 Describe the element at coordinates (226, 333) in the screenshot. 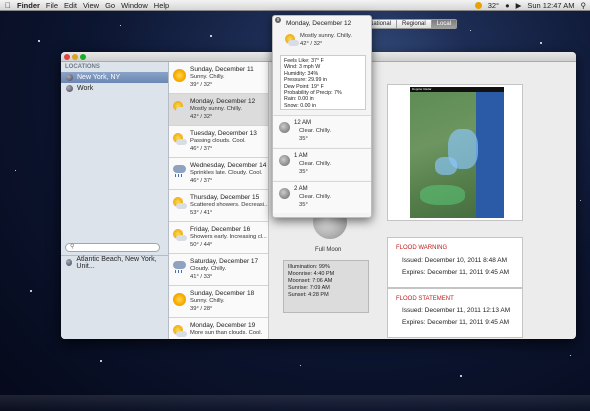

I see `day-description: More sun than clouds. Cool.` at that location.